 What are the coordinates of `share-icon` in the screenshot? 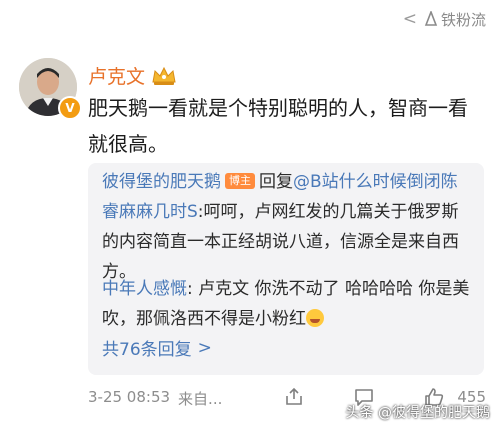 It's located at (294, 397).